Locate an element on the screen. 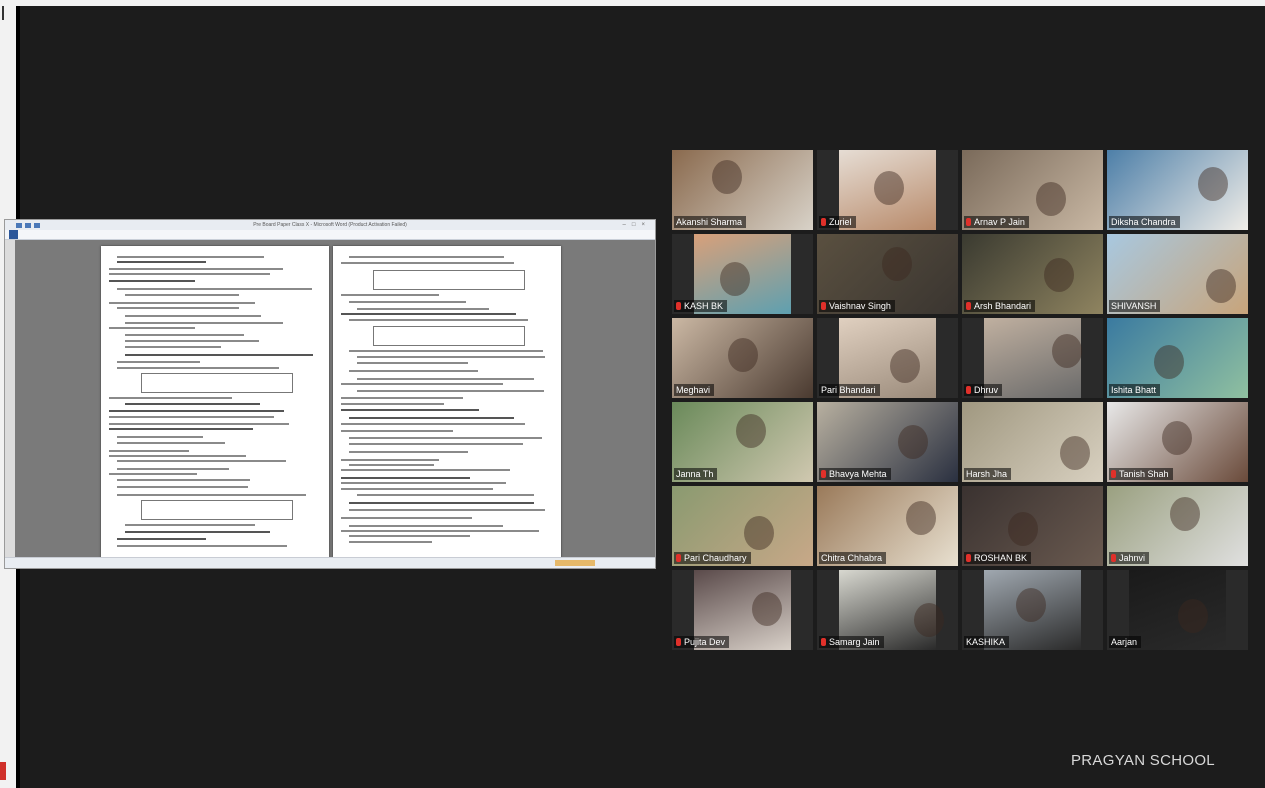 The width and height of the screenshot is (1265, 788). participant-name: Zuriel is located at coordinates (840, 222).